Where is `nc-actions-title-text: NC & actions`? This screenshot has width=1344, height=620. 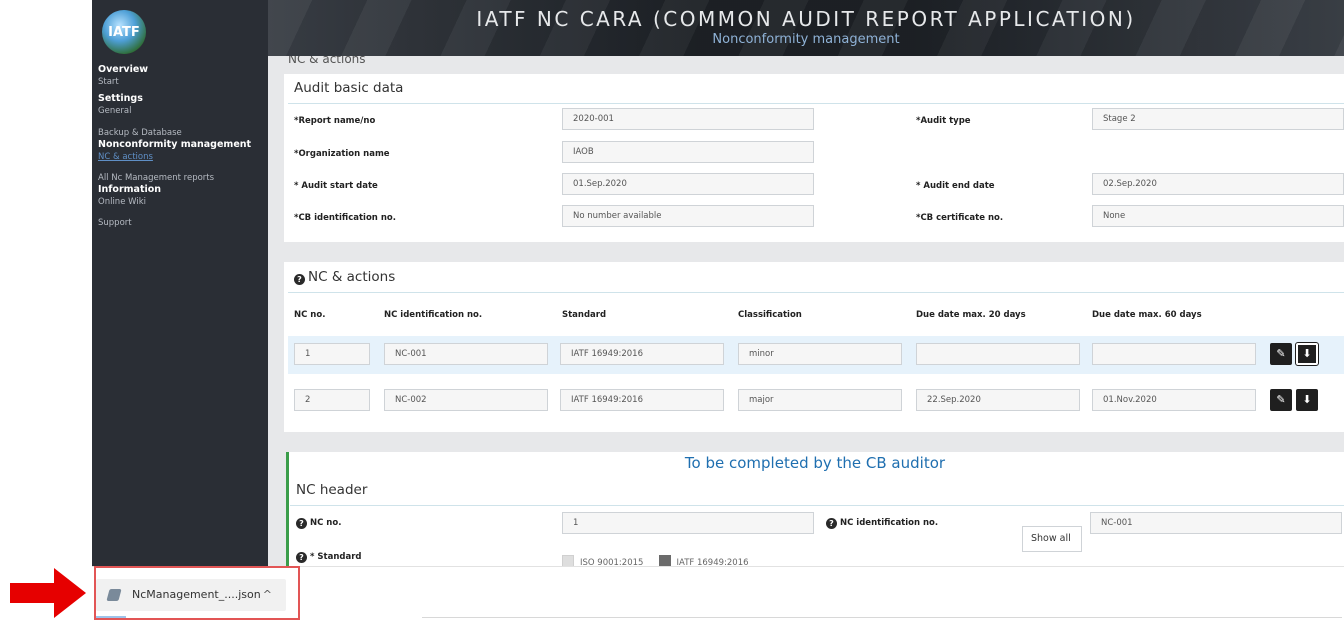 nc-actions-title-text: NC & actions is located at coordinates (352, 277).